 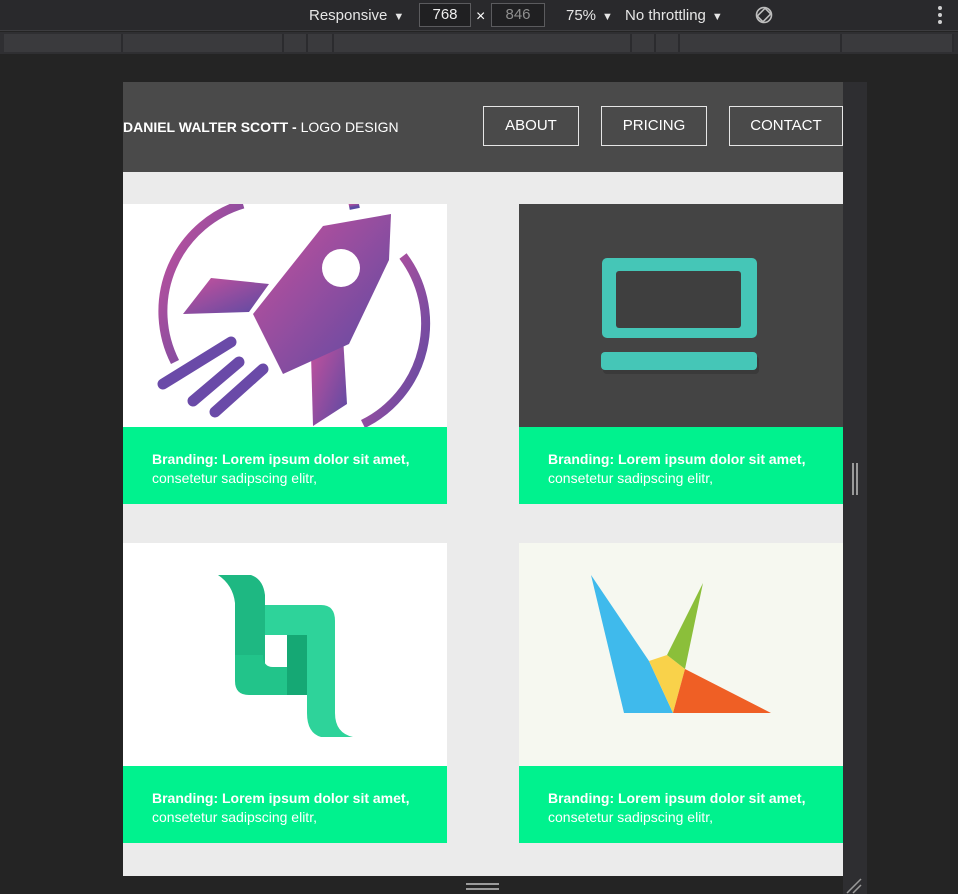 What do you see at coordinates (581, 15) in the screenshot?
I see `zoom-label: 75%` at bounding box center [581, 15].